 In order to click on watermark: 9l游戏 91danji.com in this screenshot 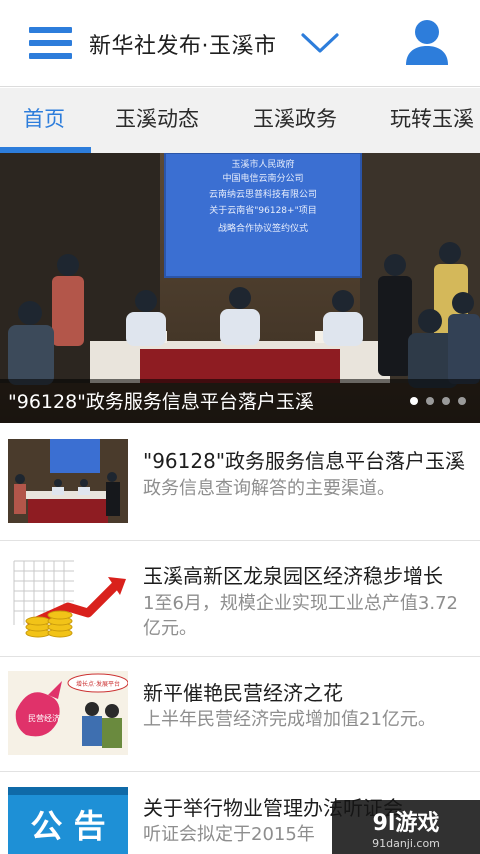, I will do `click(406, 827)`.